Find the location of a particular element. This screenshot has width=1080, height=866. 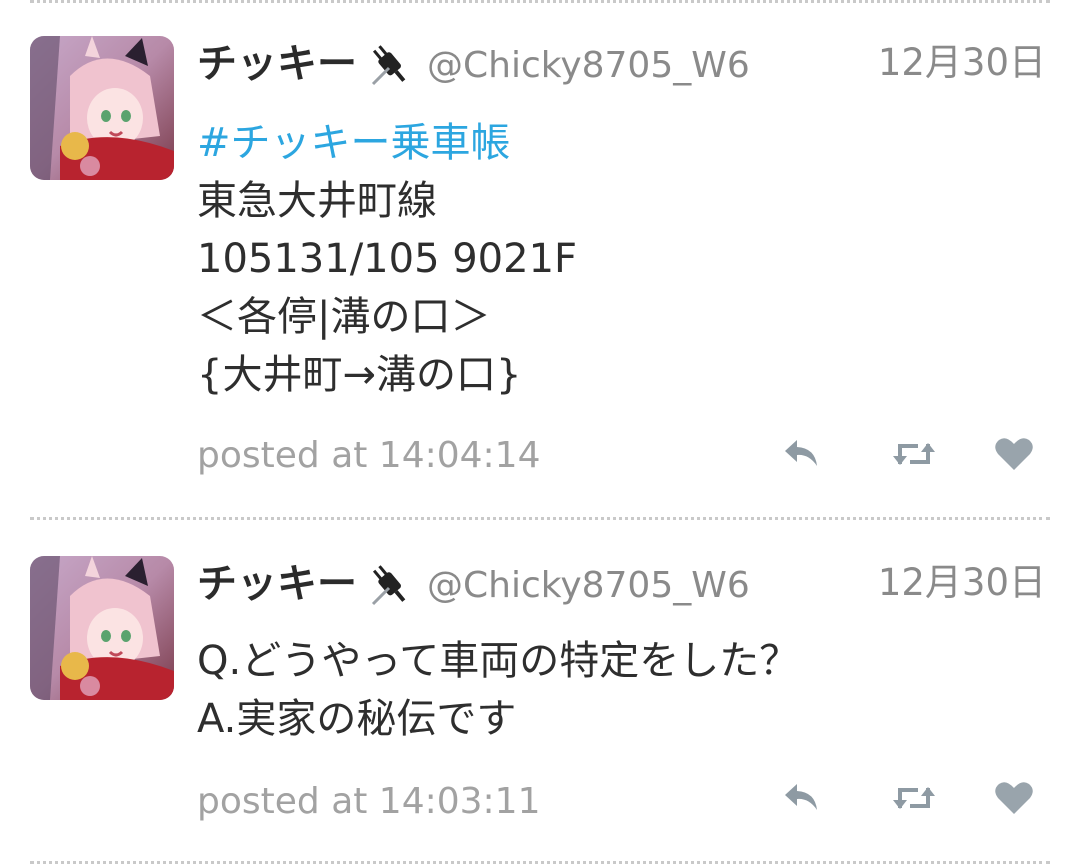

tweet-text-line: ＜各停|溝の口＞ is located at coordinates (344, 317).